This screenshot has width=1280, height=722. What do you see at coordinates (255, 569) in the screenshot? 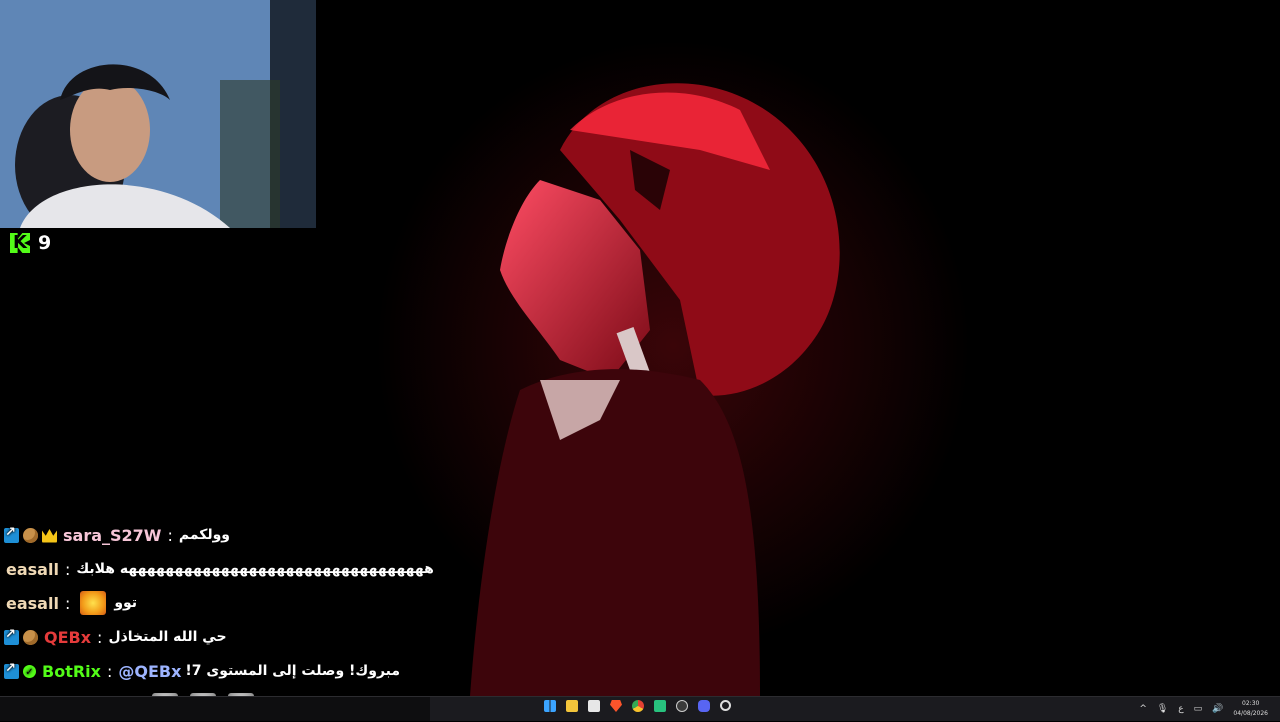
I see `chat-text: هههههههههههههههههههههههههههههههههه هلابك` at bounding box center [255, 569].